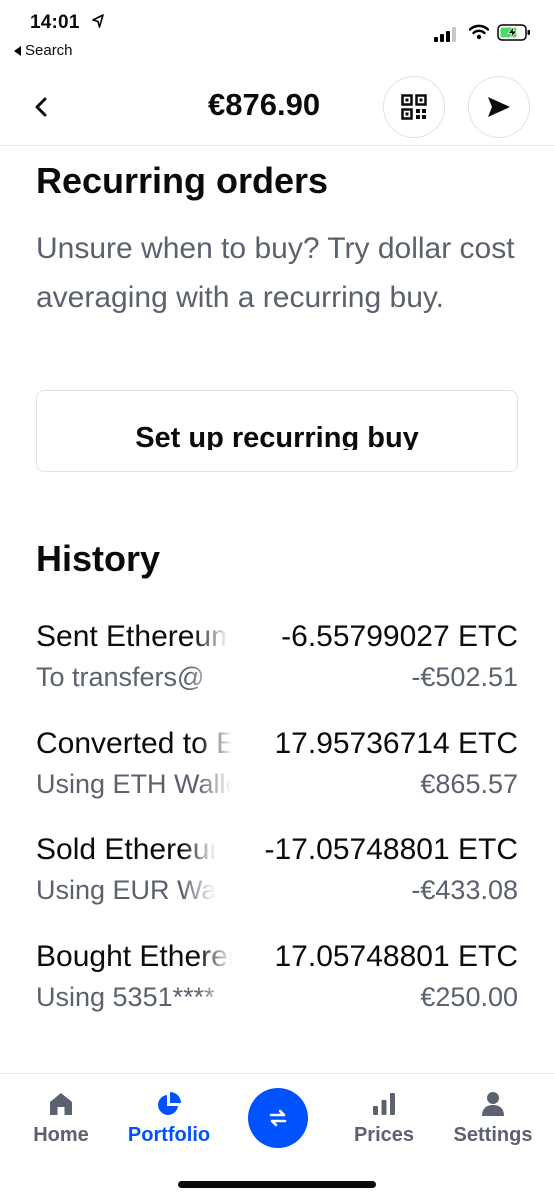 This screenshot has height=1200, width=554. I want to click on history-item-subtitle: Using 5351****, so click(134, 997).